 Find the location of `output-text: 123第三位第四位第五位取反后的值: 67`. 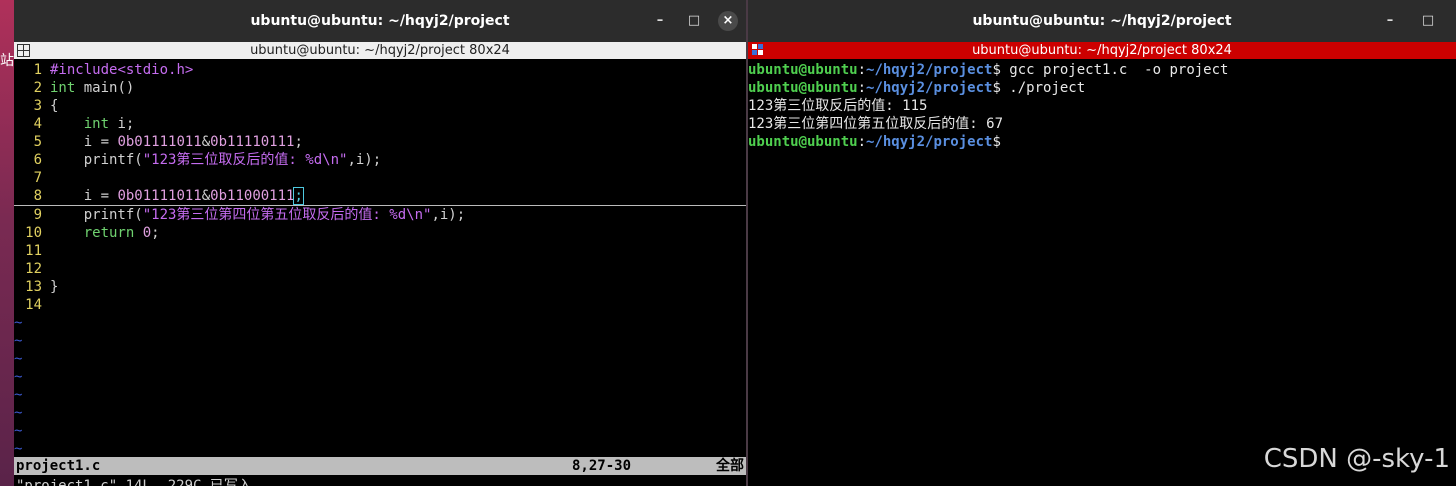

output-text: 123第三位第四位第五位取反后的值: 67 is located at coordinates (876, 124).